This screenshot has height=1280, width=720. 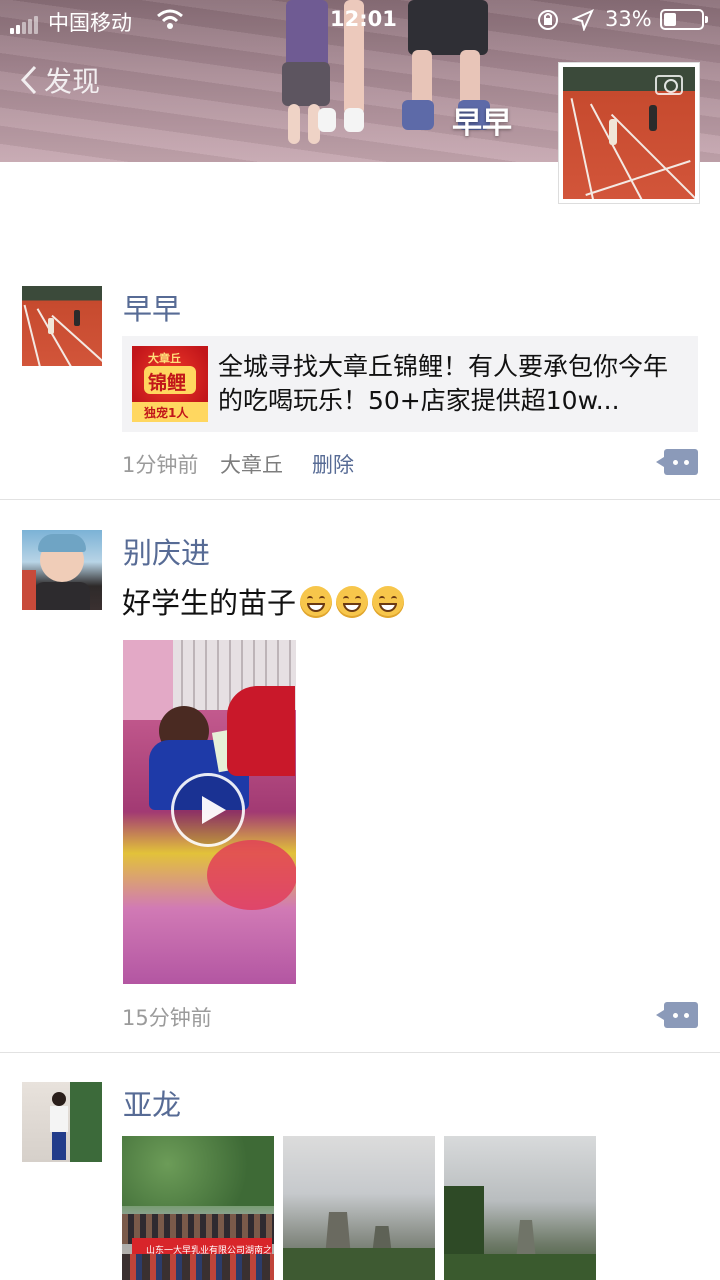 I want to click on delete-button: 删除, so click(x=333, y=464).